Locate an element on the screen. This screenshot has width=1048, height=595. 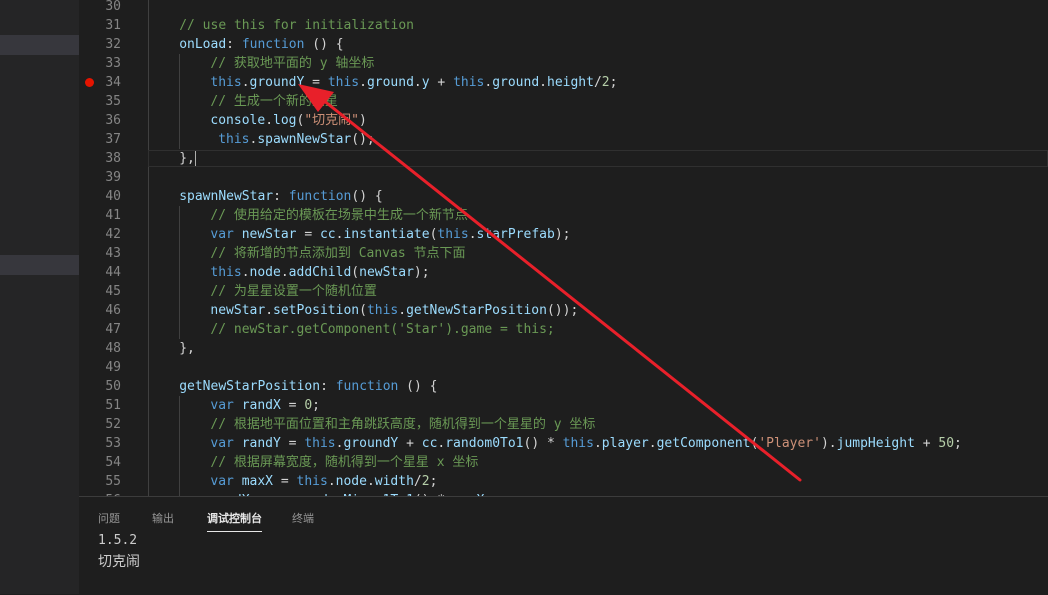
code-line: 31 // use this for initialization is located at coordinates (563, 25).